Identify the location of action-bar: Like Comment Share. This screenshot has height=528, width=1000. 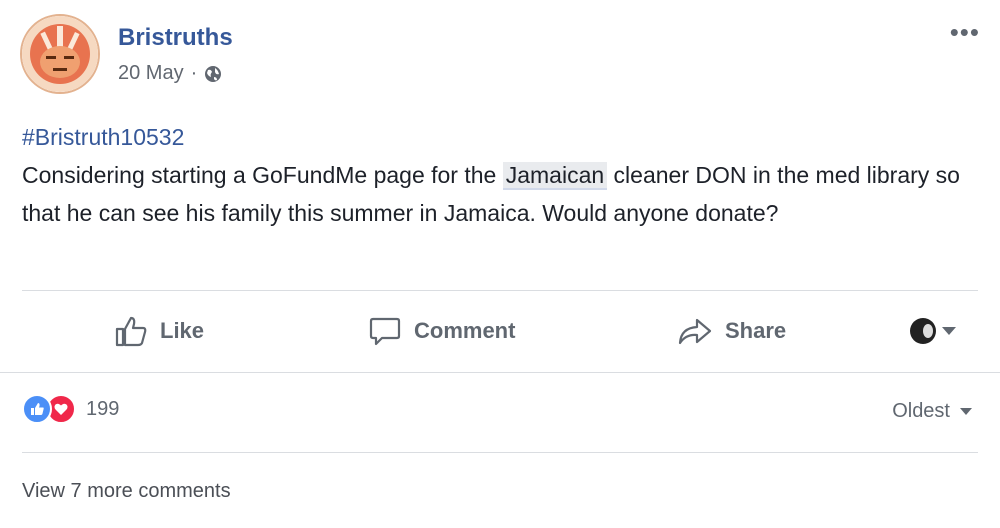
(500, 332).